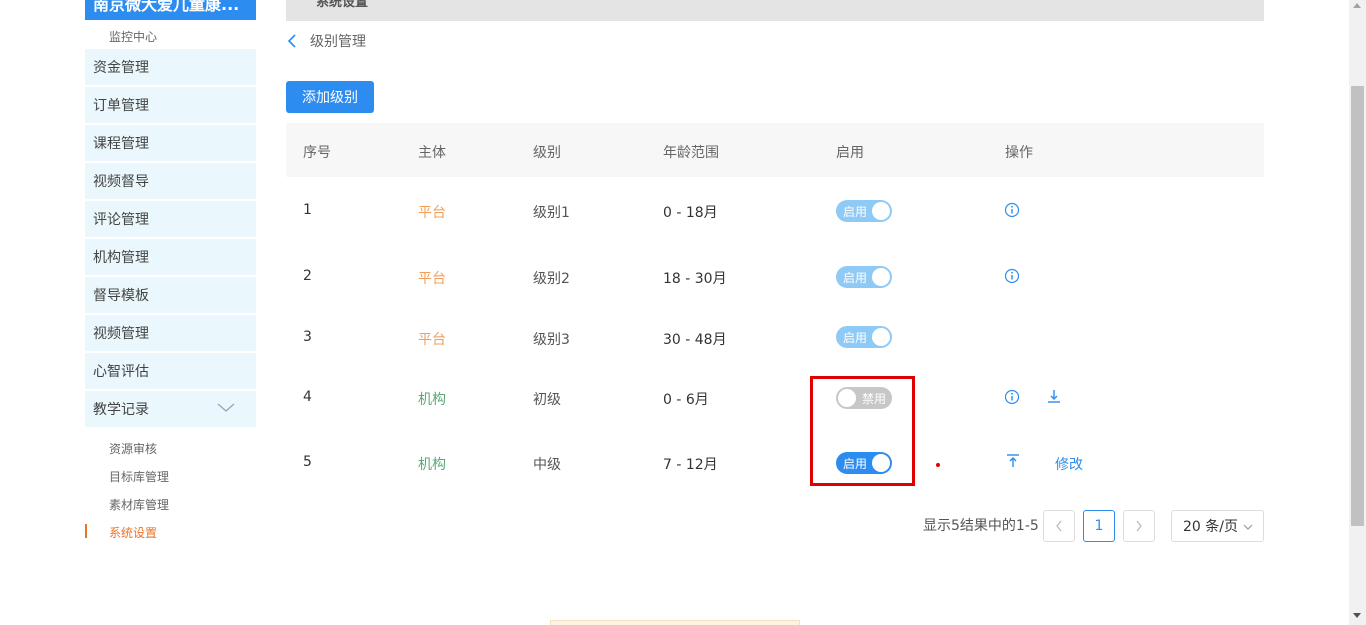 The image size is (1366, 625). What do you see at coordinates (133, 36) in the screenshot?
I see `sidebar-item-monitor: 监控中心` at bounding box center [133, 36].